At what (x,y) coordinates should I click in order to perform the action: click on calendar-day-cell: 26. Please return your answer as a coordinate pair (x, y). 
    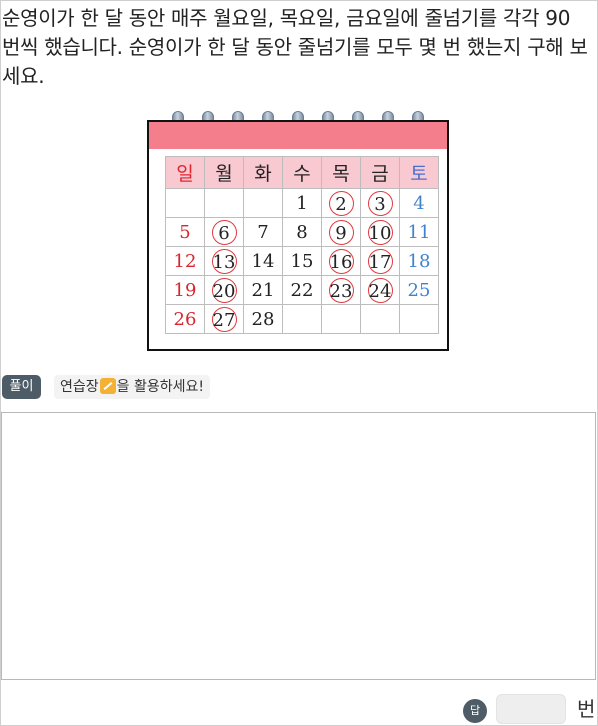
    Looking at the image, I should click on (185, 319).